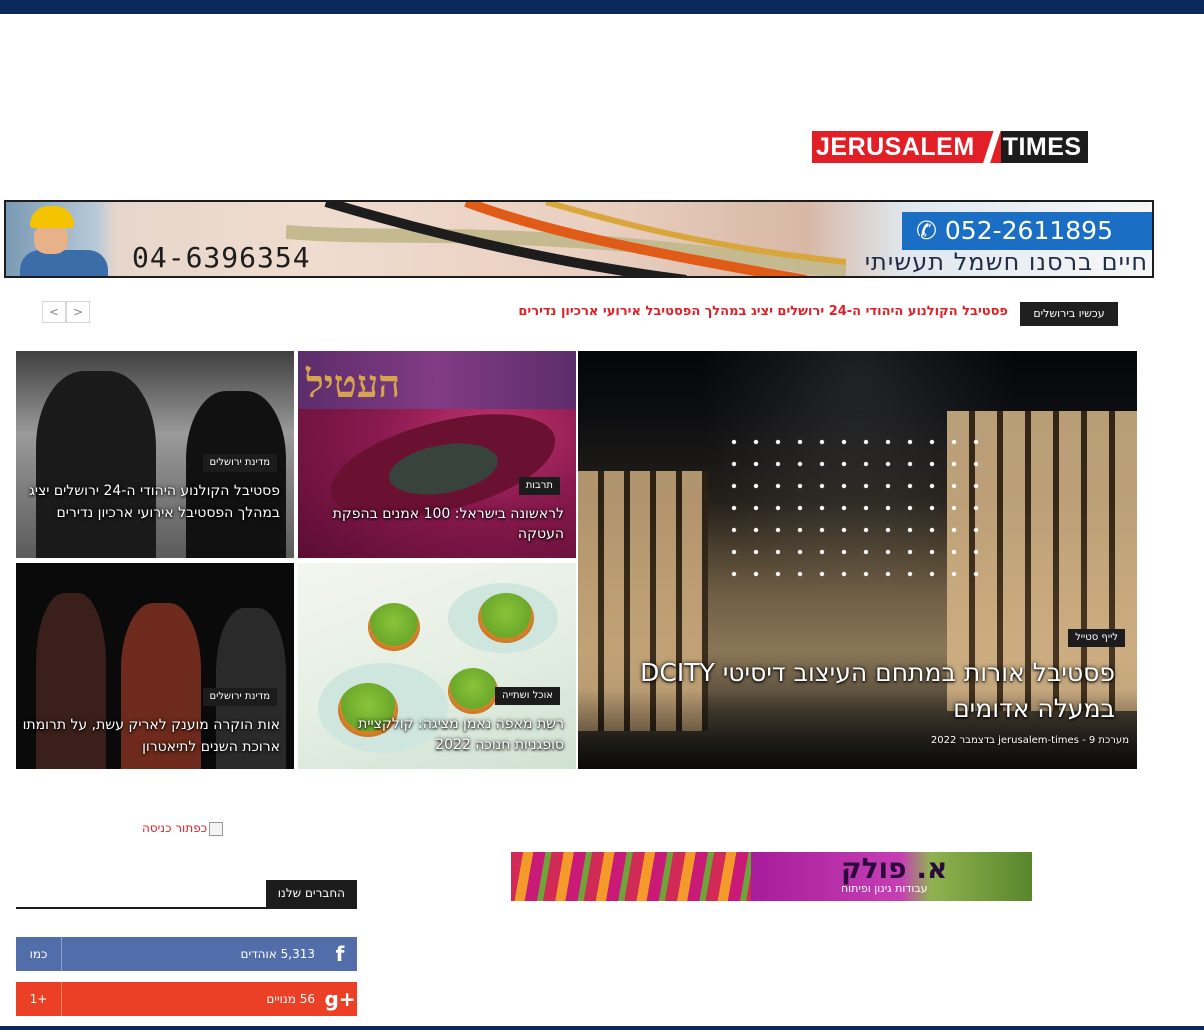  What do you see at coordinates (566, 239) in the screenshot?
I see `wires-illustration` at bounding box center [566, 239].